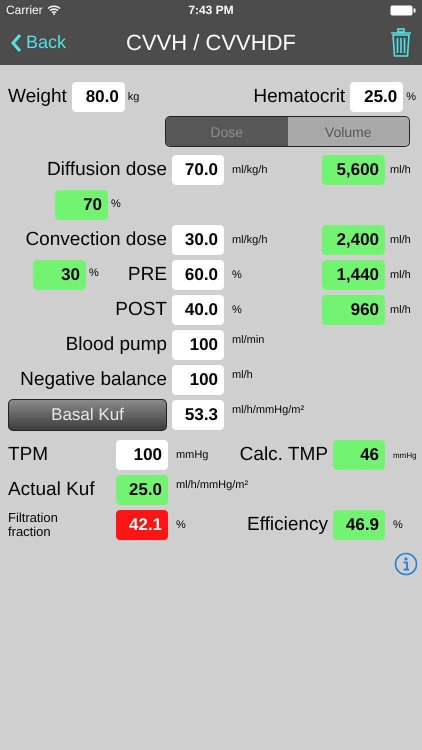  Describe the element at coordinates (211, 43) in the screenshot. I see `screen-title: CVVH / CVVHDF` at that location.